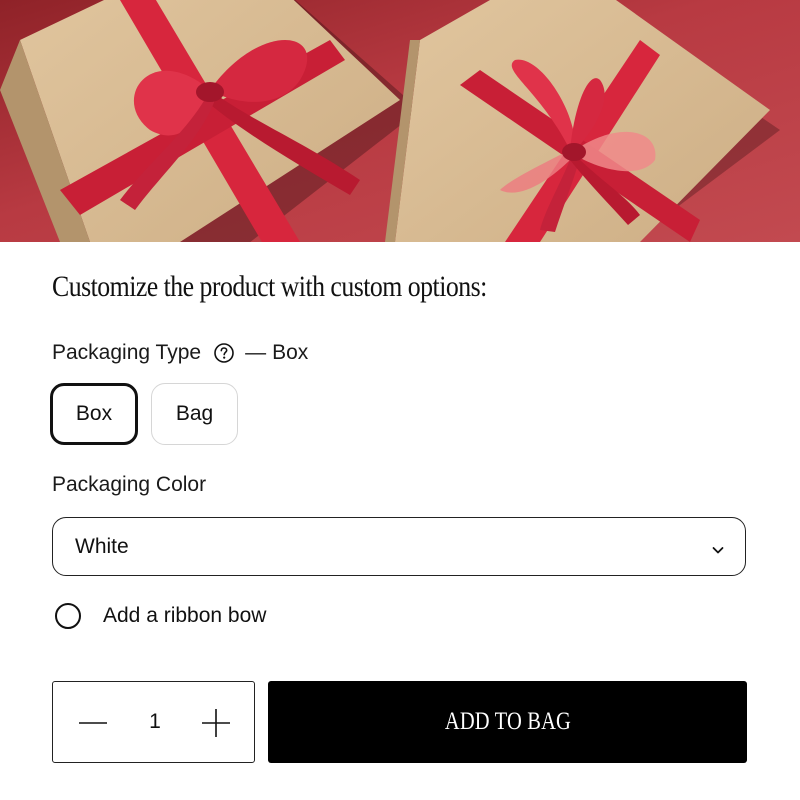 The image size is (800, 800). I want to click on packaging-color-label: Packaging Color, so click(129, 484).